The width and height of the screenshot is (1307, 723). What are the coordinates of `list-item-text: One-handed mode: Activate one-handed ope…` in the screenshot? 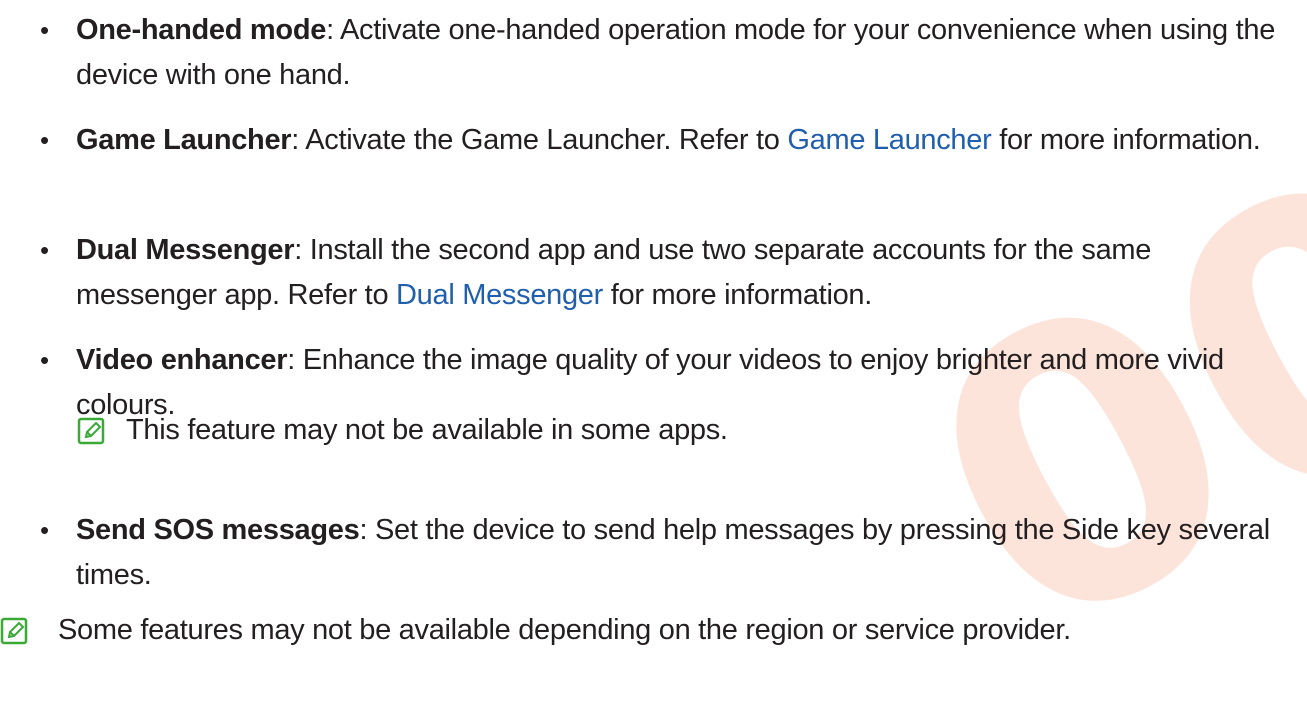 It's located at (685, 53).